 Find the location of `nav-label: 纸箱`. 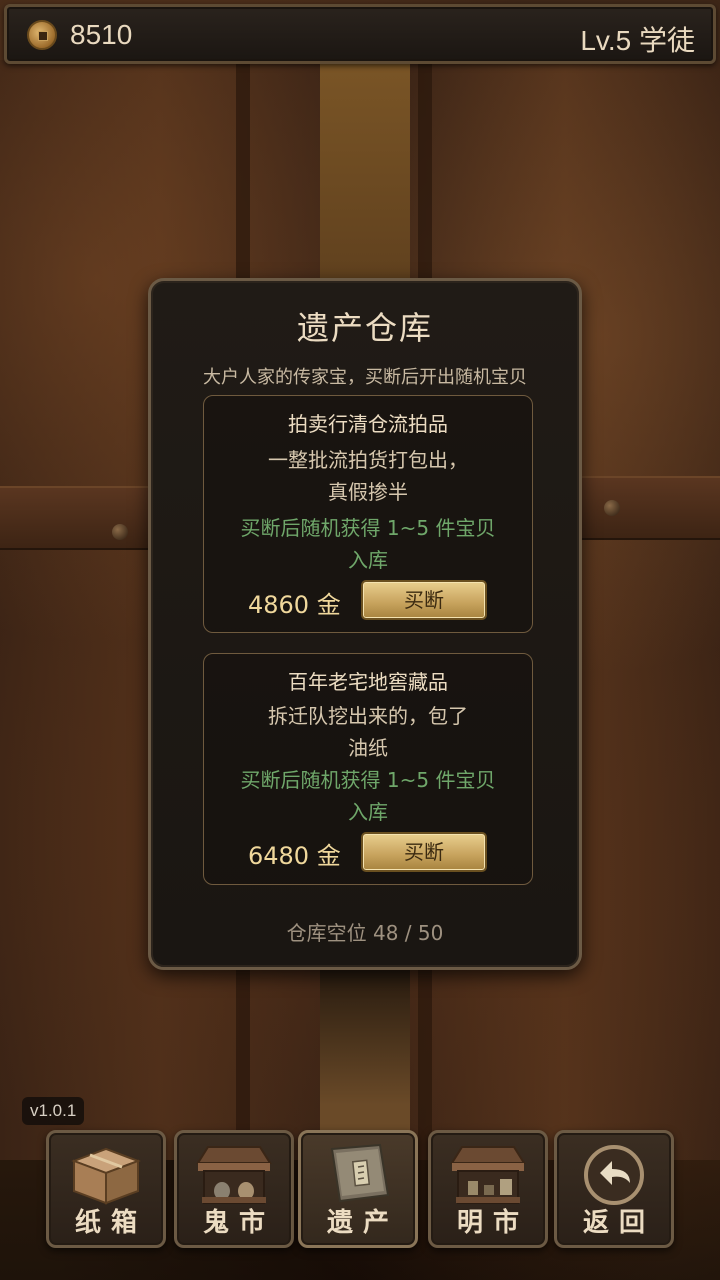

nav-label: 纸箱 is located at coordinates (110, 1223).